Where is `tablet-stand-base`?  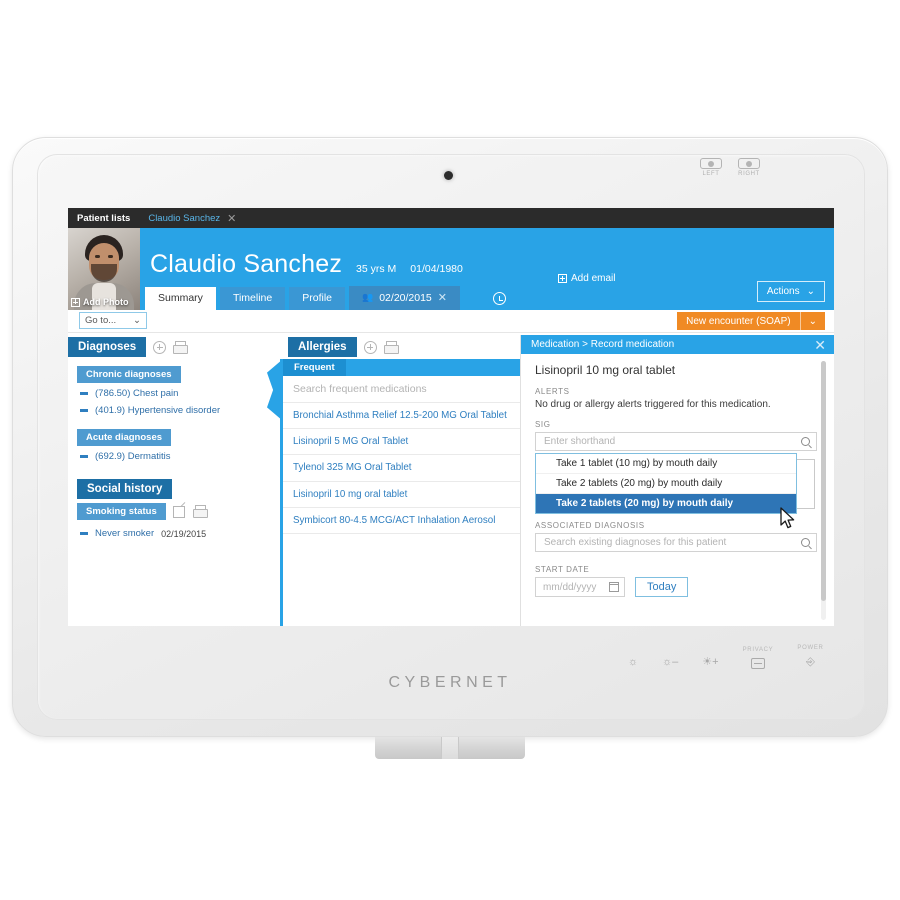
tablet-stand-base is located at coordinates (450, 748).